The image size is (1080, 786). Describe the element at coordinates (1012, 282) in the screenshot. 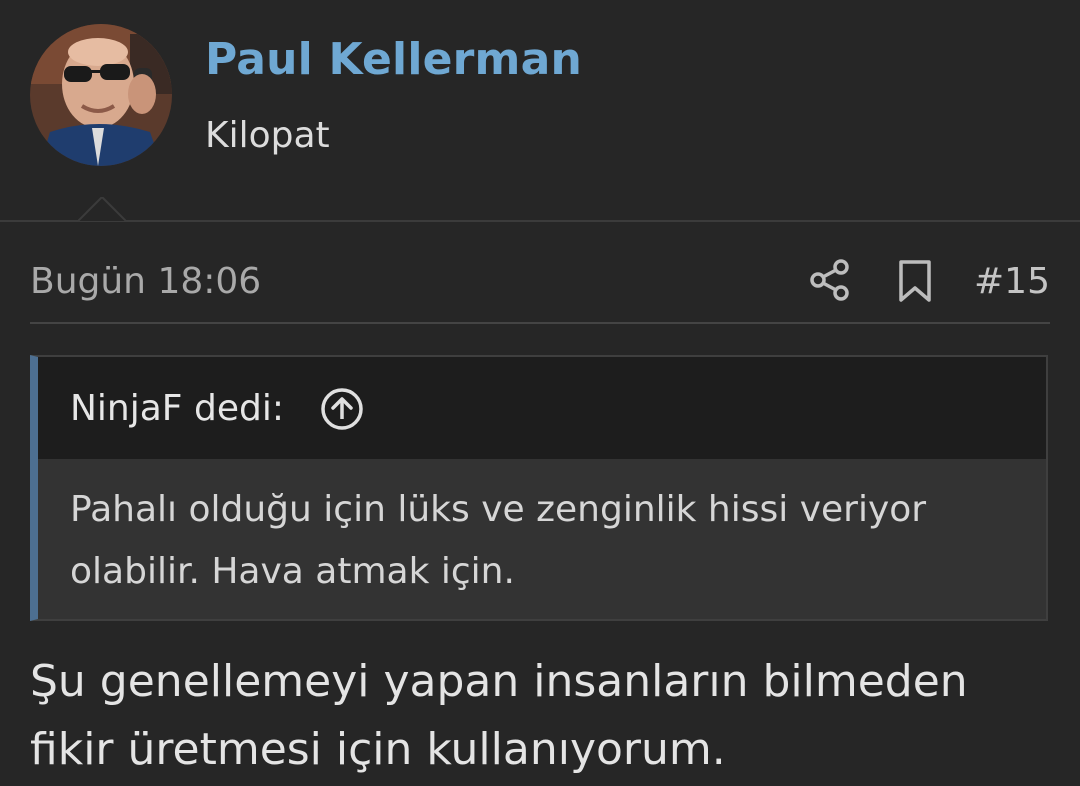

I see `post-number: #15` at that location.